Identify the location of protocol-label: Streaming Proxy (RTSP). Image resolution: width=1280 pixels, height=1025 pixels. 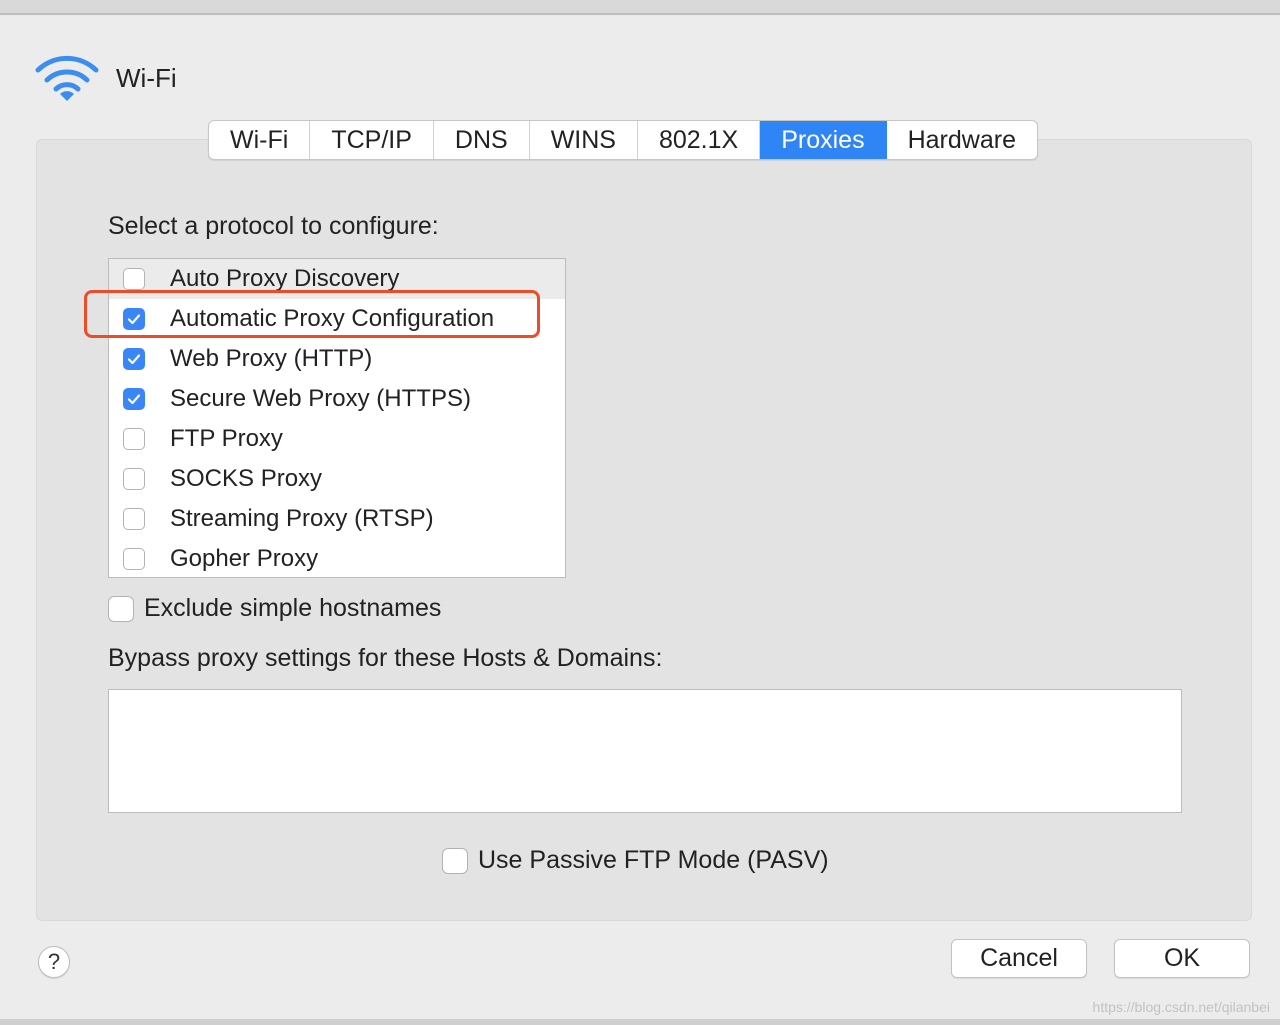
(302, 518).